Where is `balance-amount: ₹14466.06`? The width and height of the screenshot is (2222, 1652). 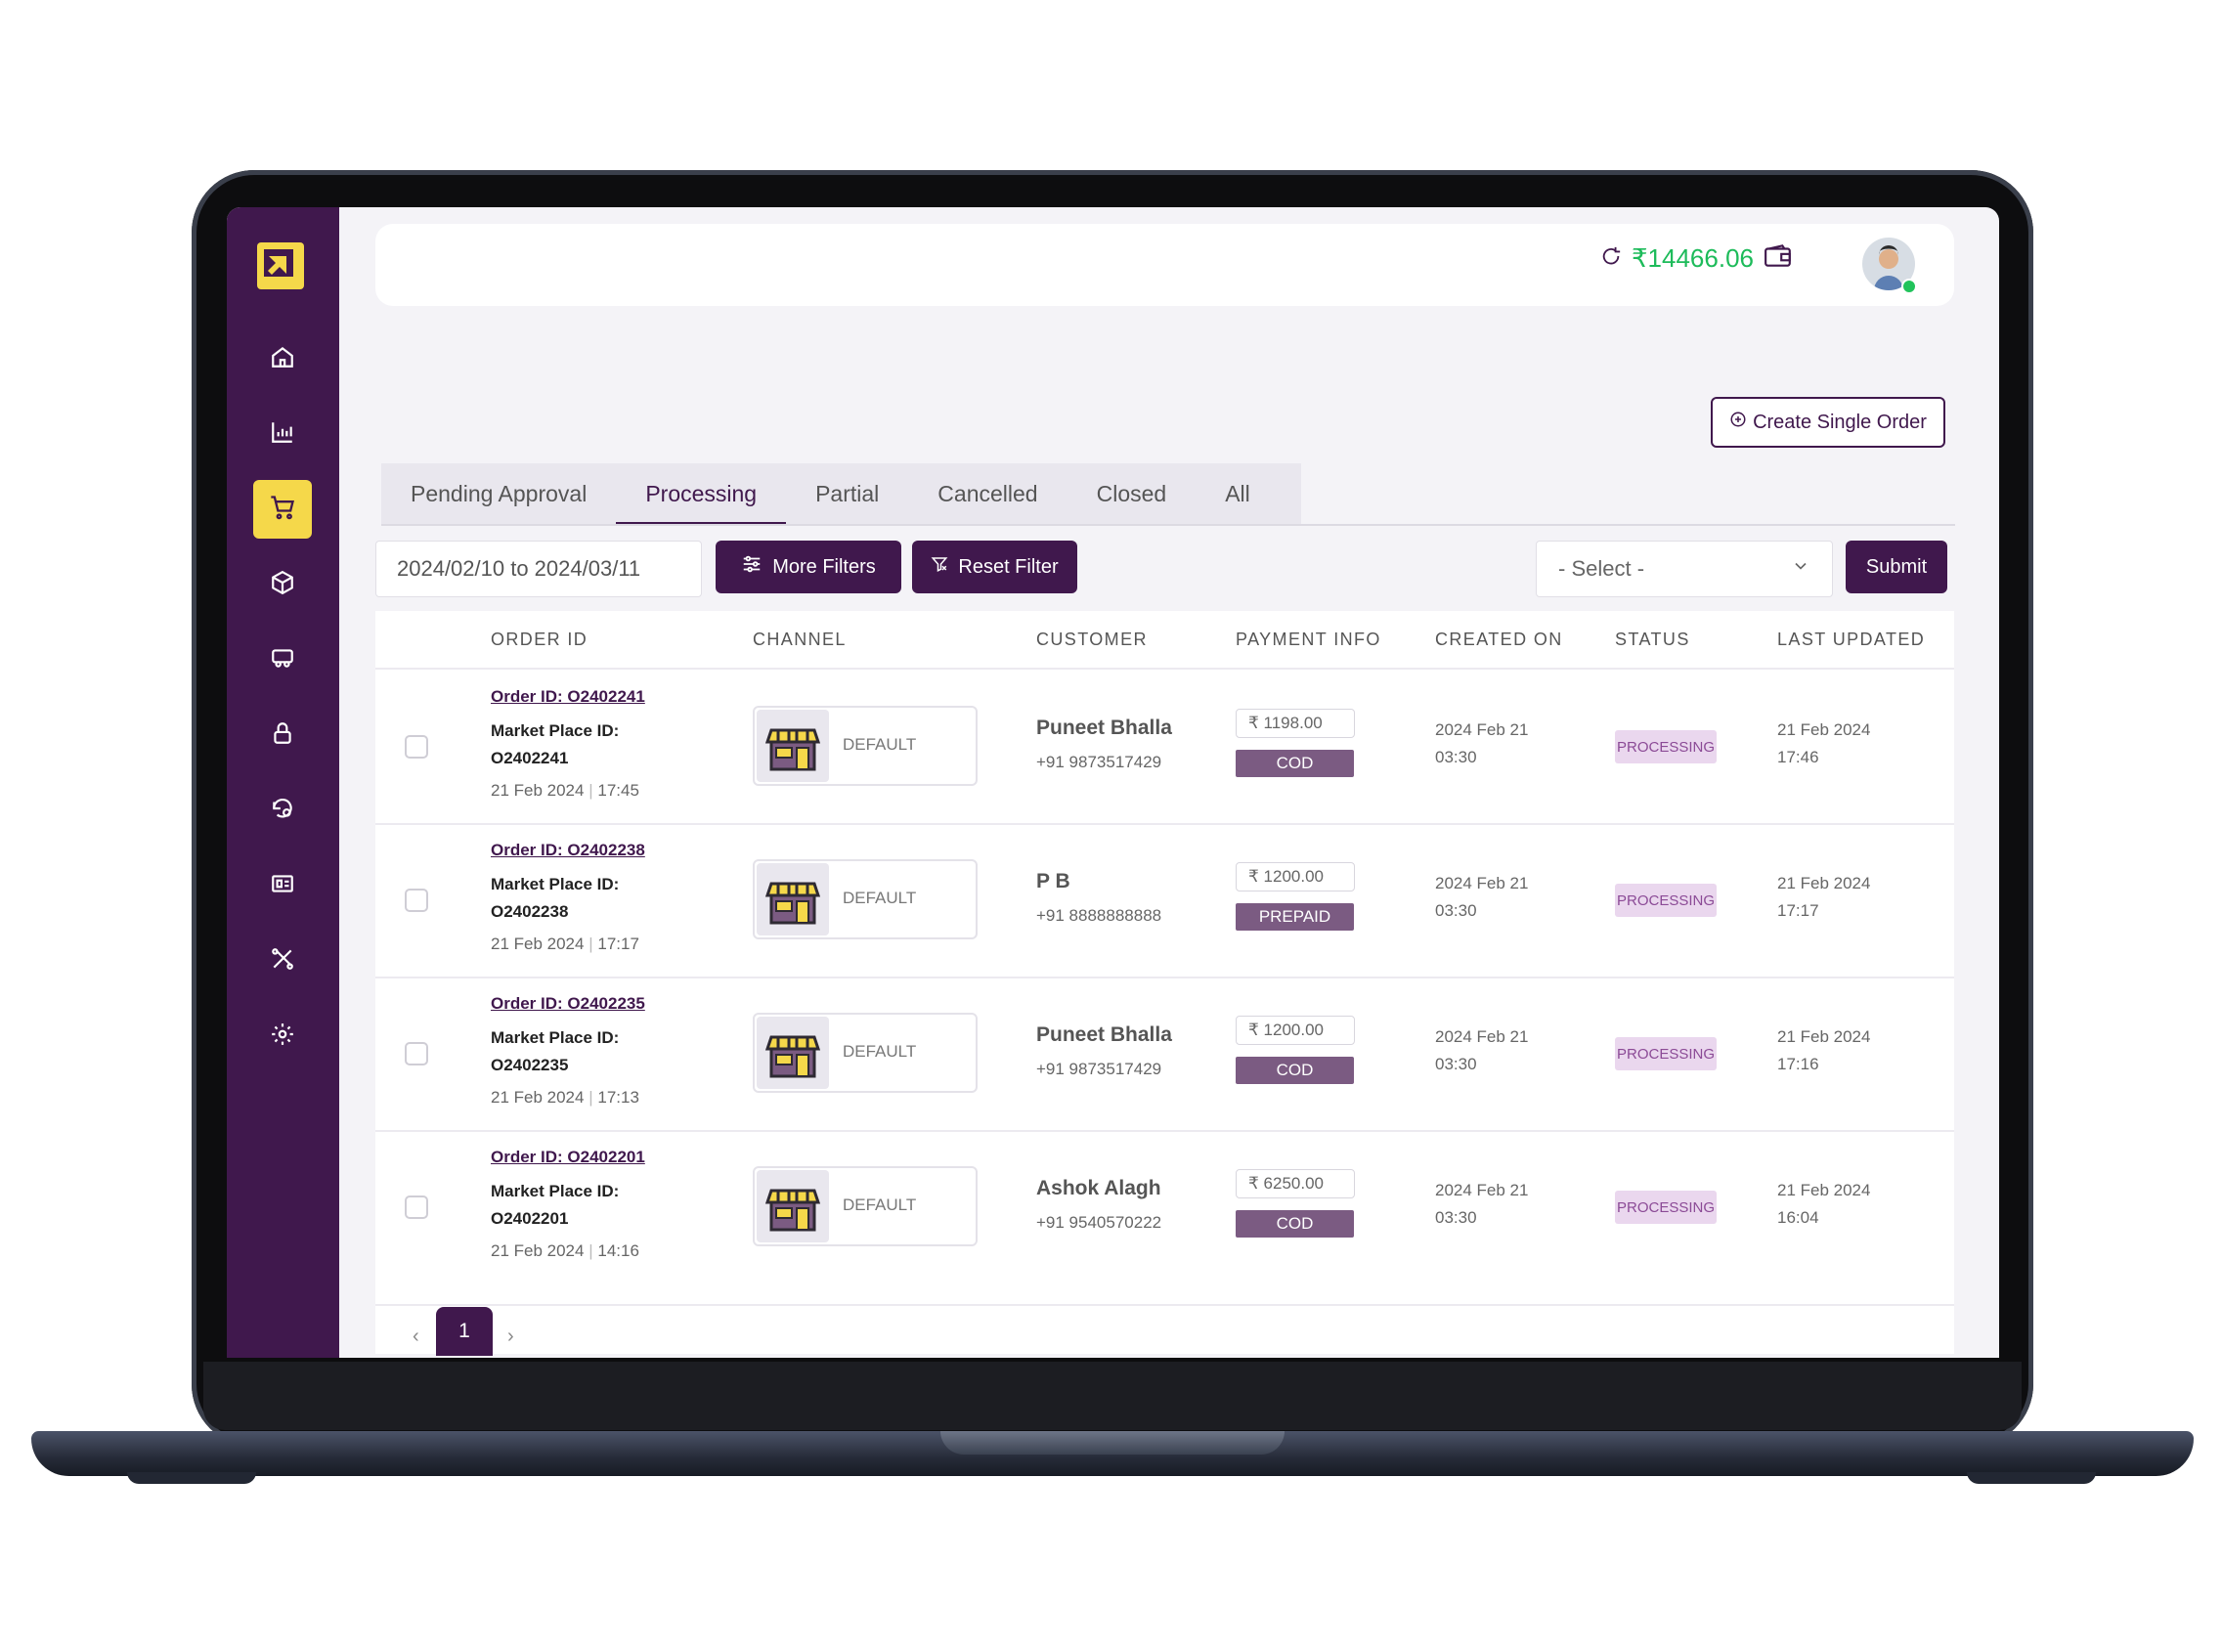 balance-amount: ₹14466.06 is located at coordinates (1693, 258).